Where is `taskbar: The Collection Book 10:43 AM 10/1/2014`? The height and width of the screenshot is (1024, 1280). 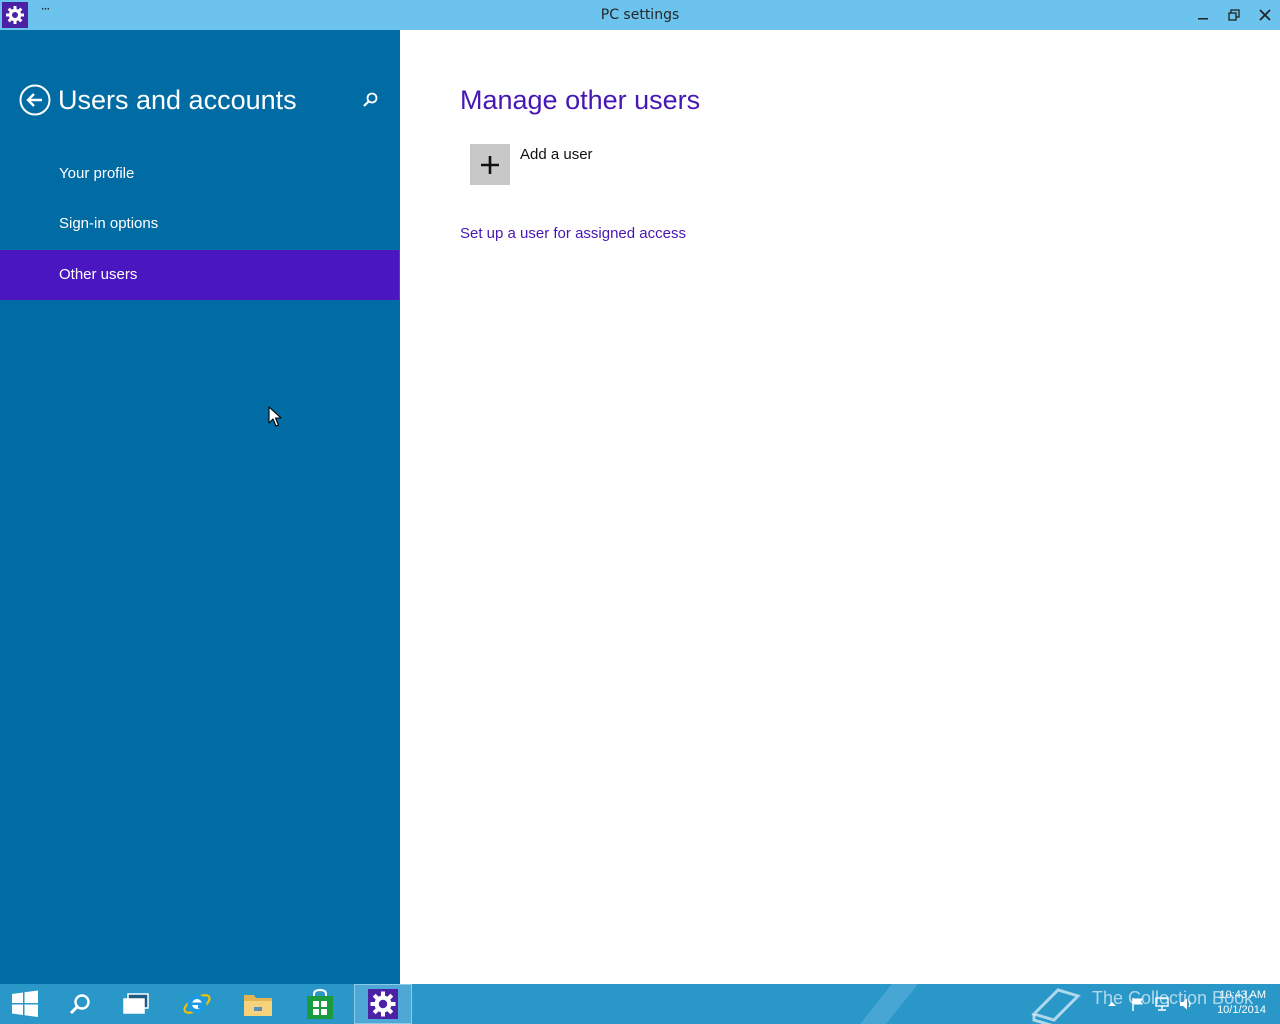 taskbar: The Collection Book 10:43 AM 10/1/2014 is located at coordinates (640, 1004).